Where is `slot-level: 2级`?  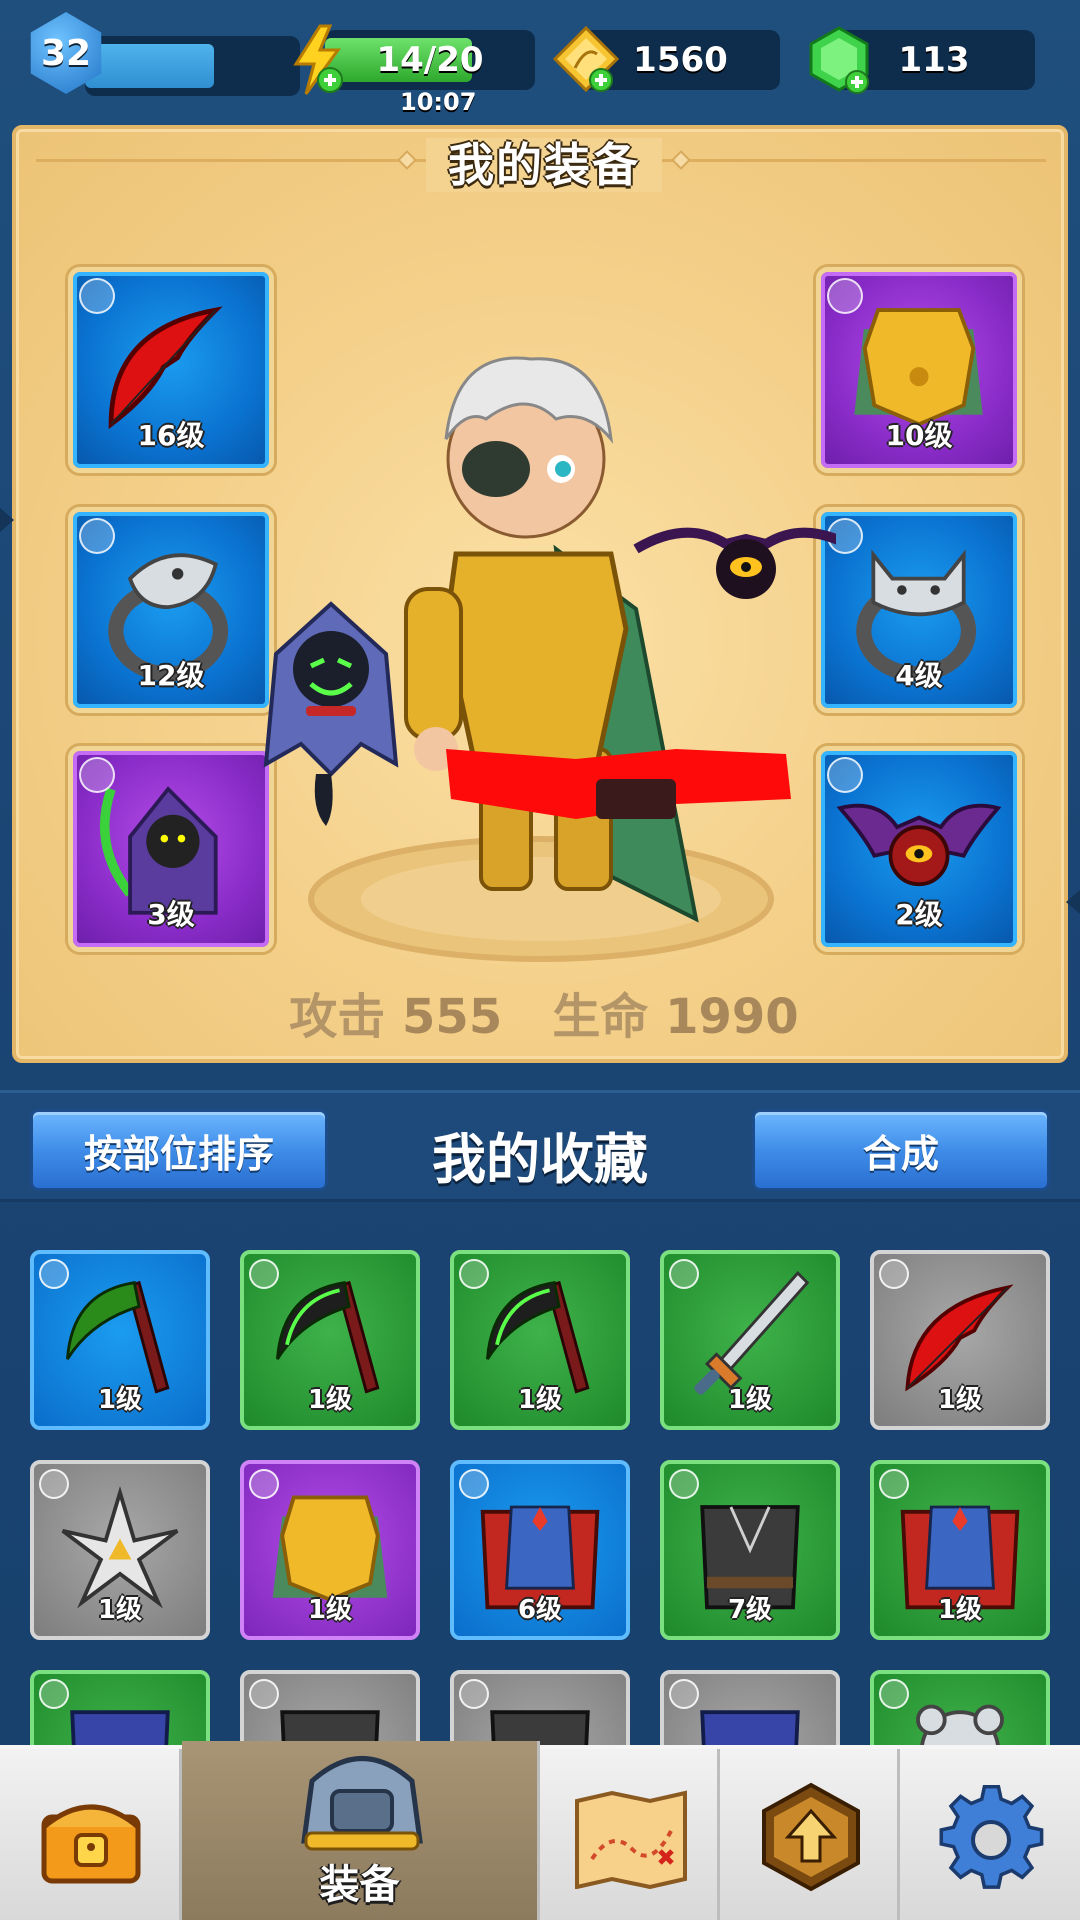
slot-level: 2级 is located at coordinates (919, 914).